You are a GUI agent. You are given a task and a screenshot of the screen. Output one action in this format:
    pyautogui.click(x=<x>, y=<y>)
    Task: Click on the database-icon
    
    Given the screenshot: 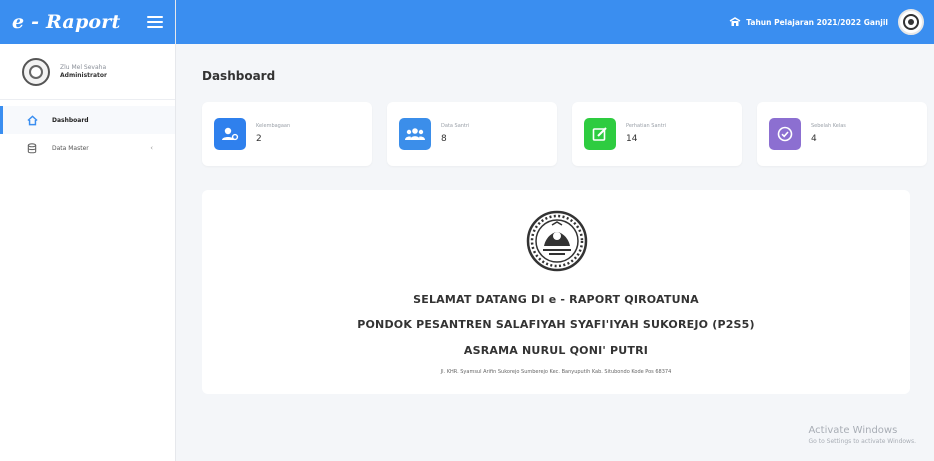 What is the action you would take?
    pyautogui.click(x=32, y=148)
    